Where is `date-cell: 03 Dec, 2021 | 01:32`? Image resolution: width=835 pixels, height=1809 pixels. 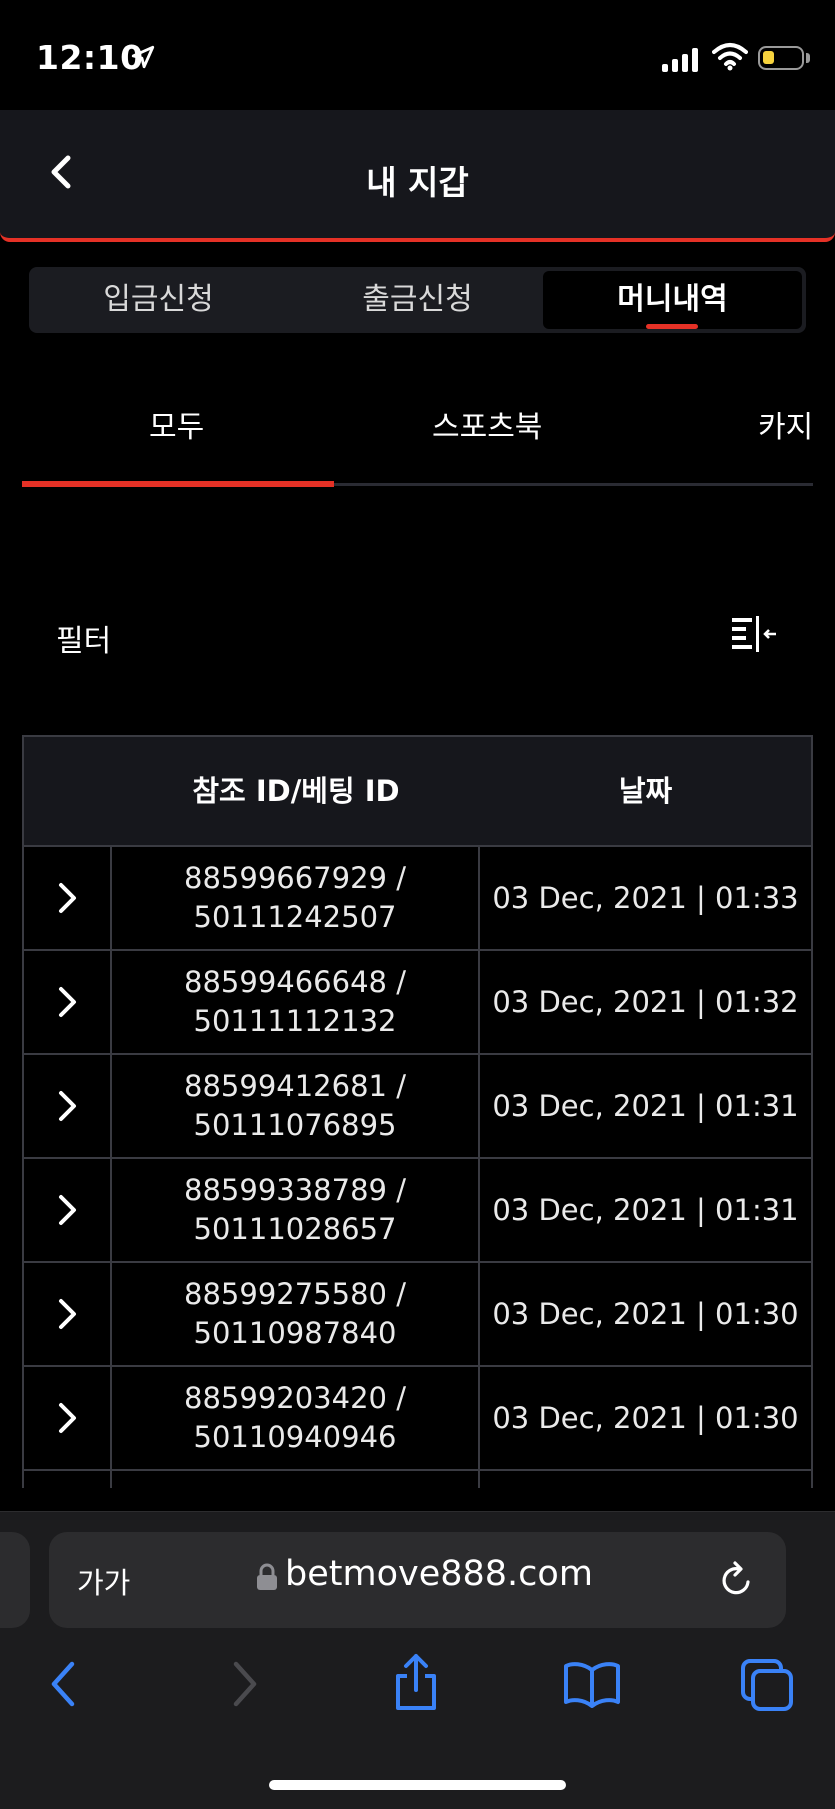
date-cell: 03 Dec, 2021 | 01:32 is located at coordinates (645, 1002).